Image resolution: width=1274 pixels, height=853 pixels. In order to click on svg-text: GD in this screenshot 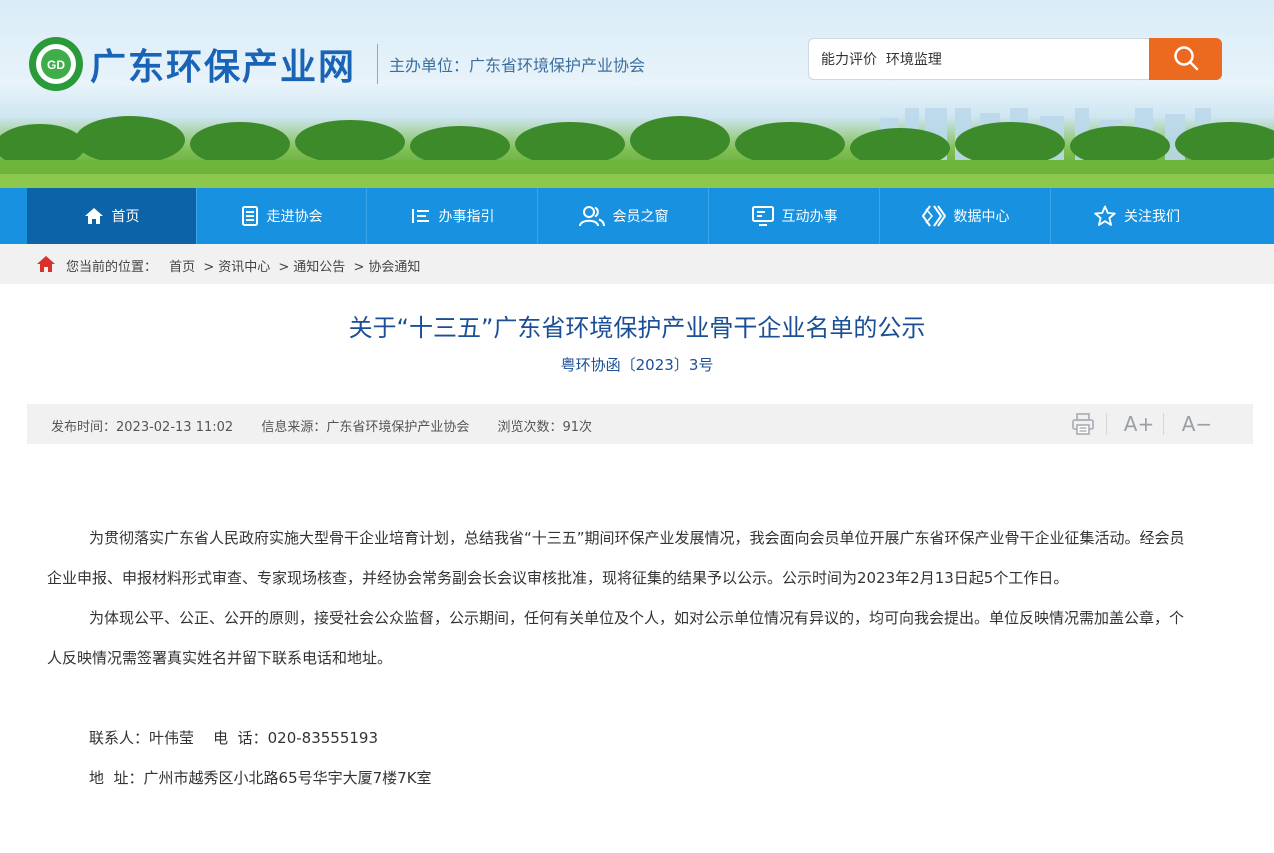, I will do `click(56, 65)`.